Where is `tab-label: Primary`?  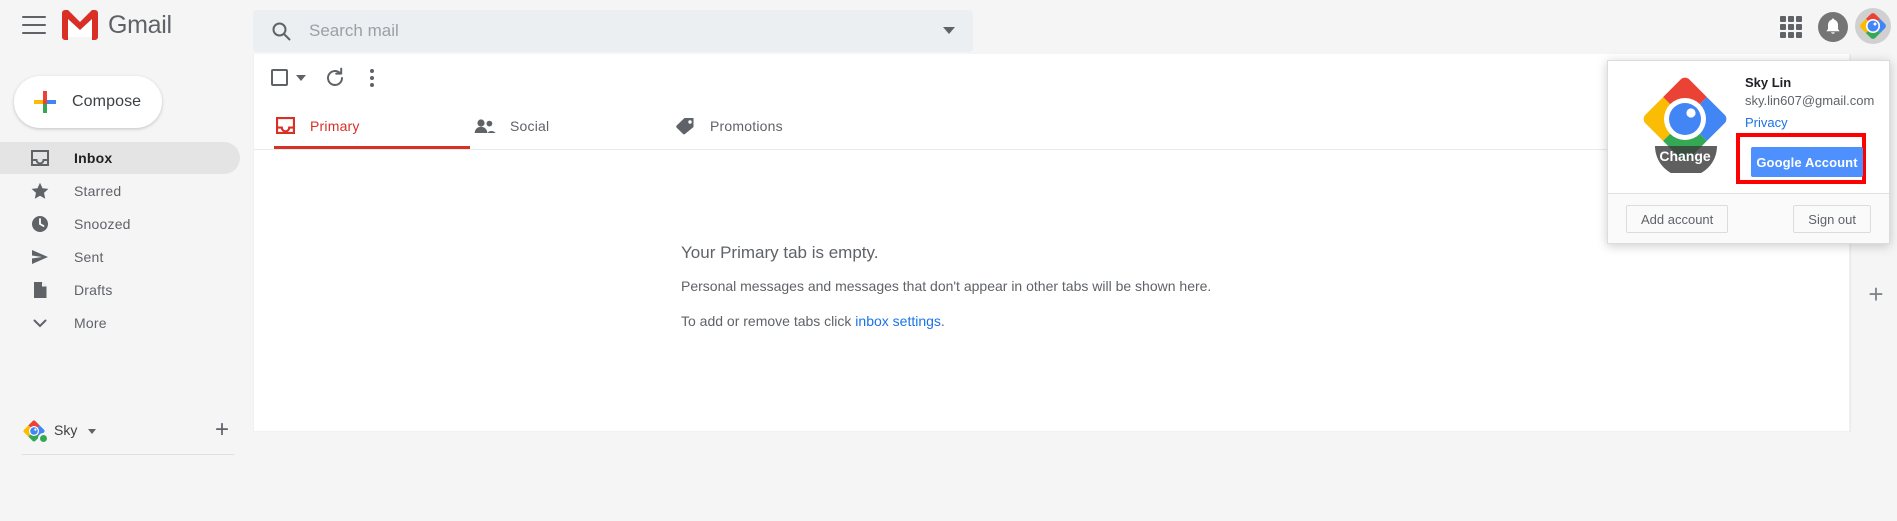
tab-label: Primary is located at coordinates (335, 125).